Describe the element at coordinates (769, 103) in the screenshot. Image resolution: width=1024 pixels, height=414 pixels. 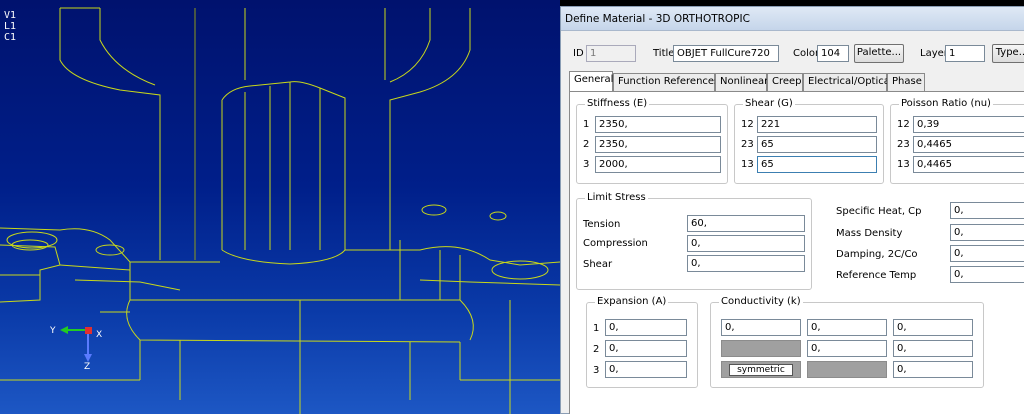
I see `shear-modulus-title: Shear (G)` at that location.